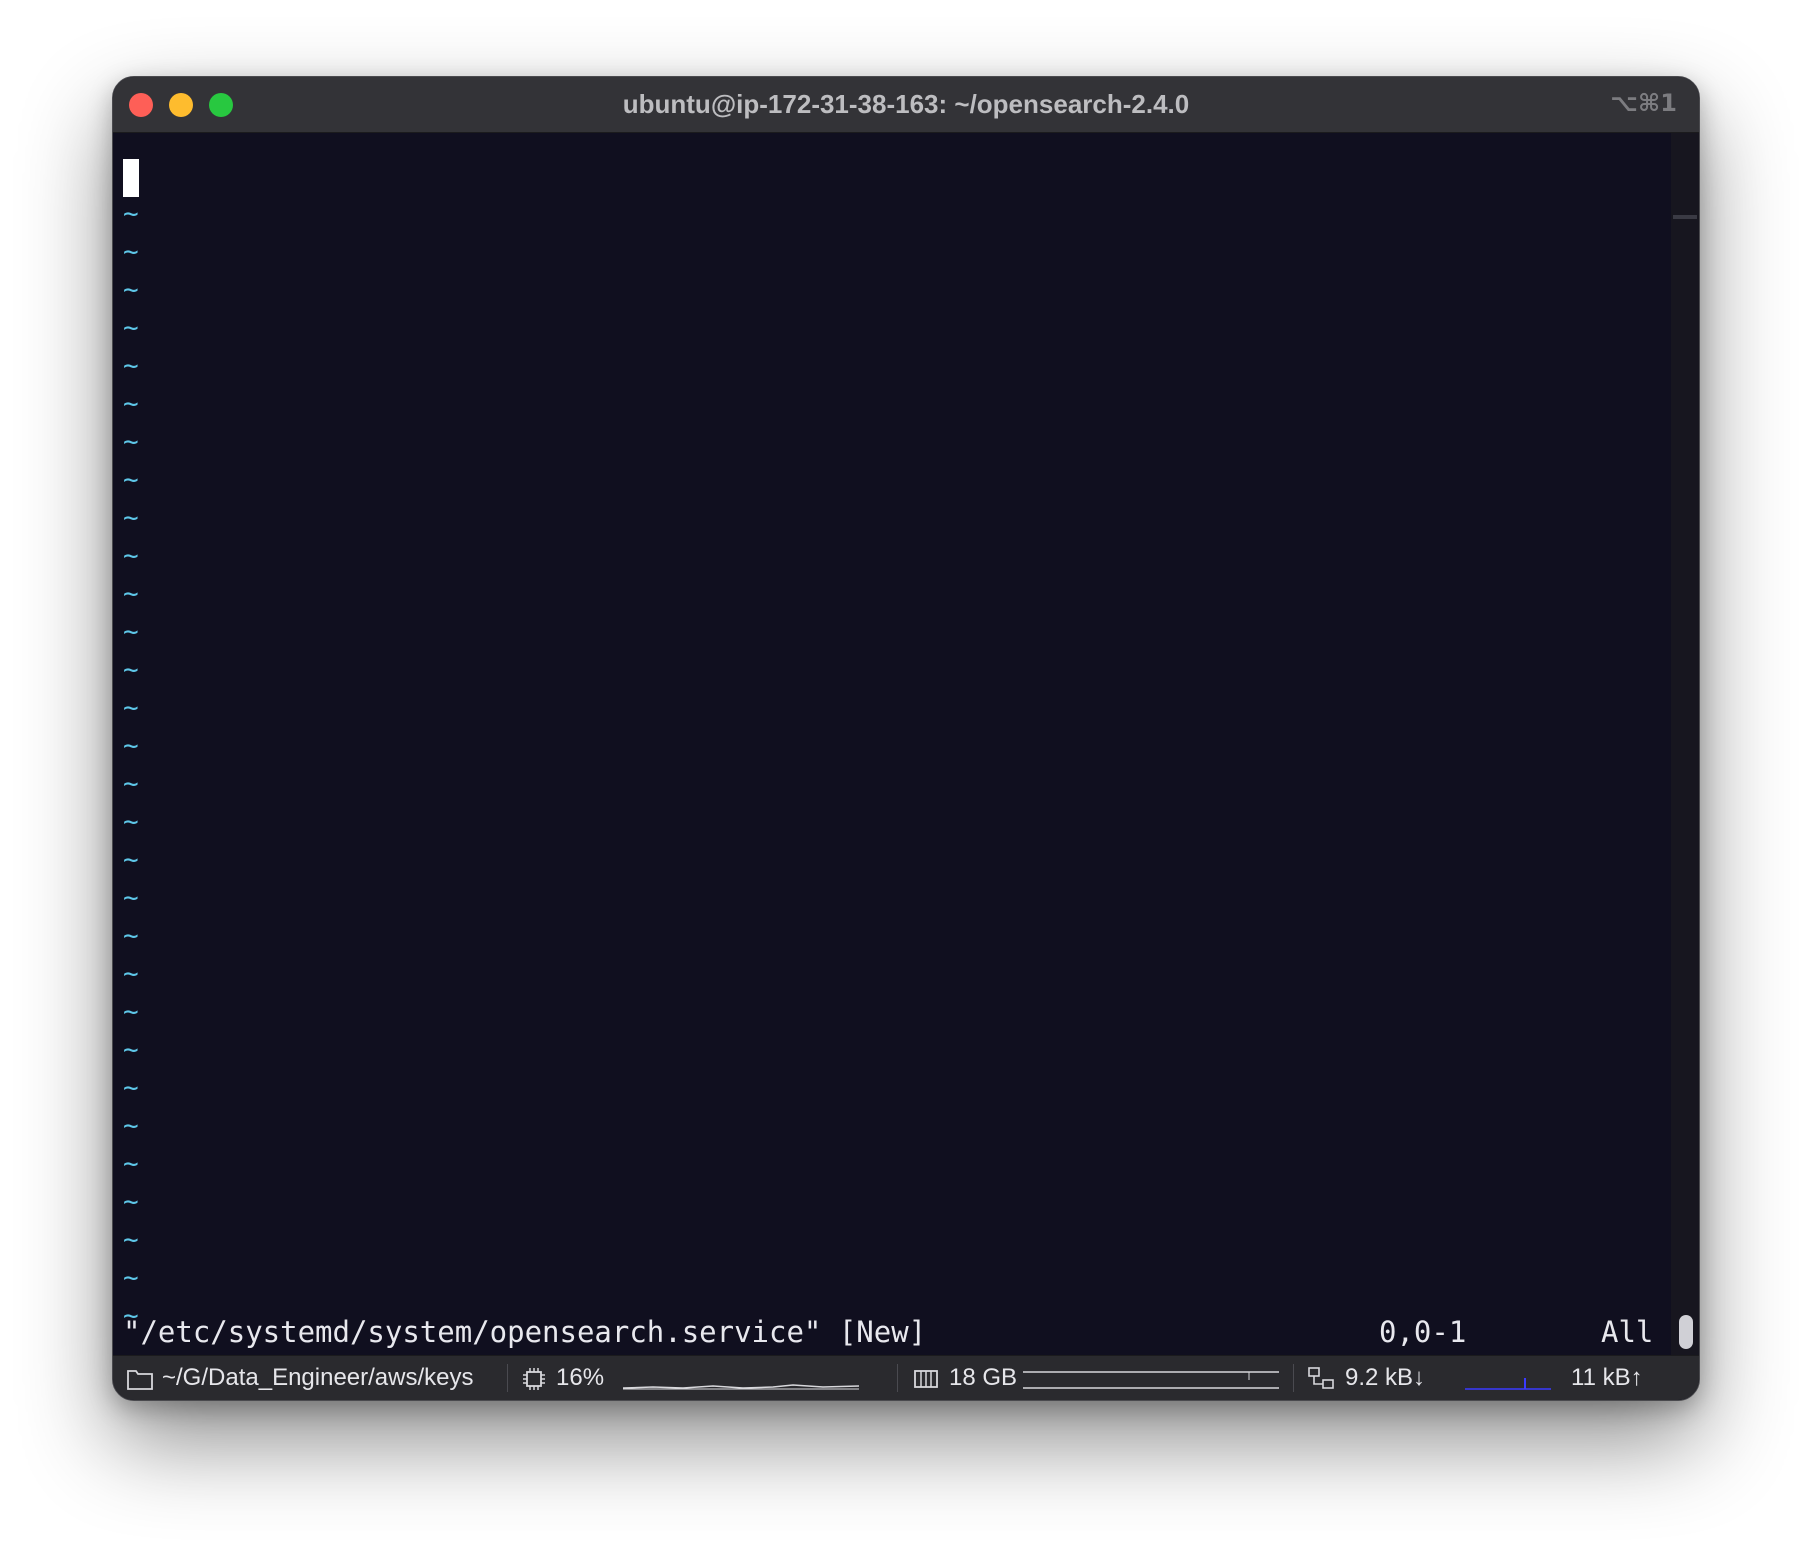 Image resolution: width=1810 pixels, height=1548 pixels. What do you see at coordinates (1685, 766) in the screenshot?
I see `scrollbar` at bounding box center [1685, 766].